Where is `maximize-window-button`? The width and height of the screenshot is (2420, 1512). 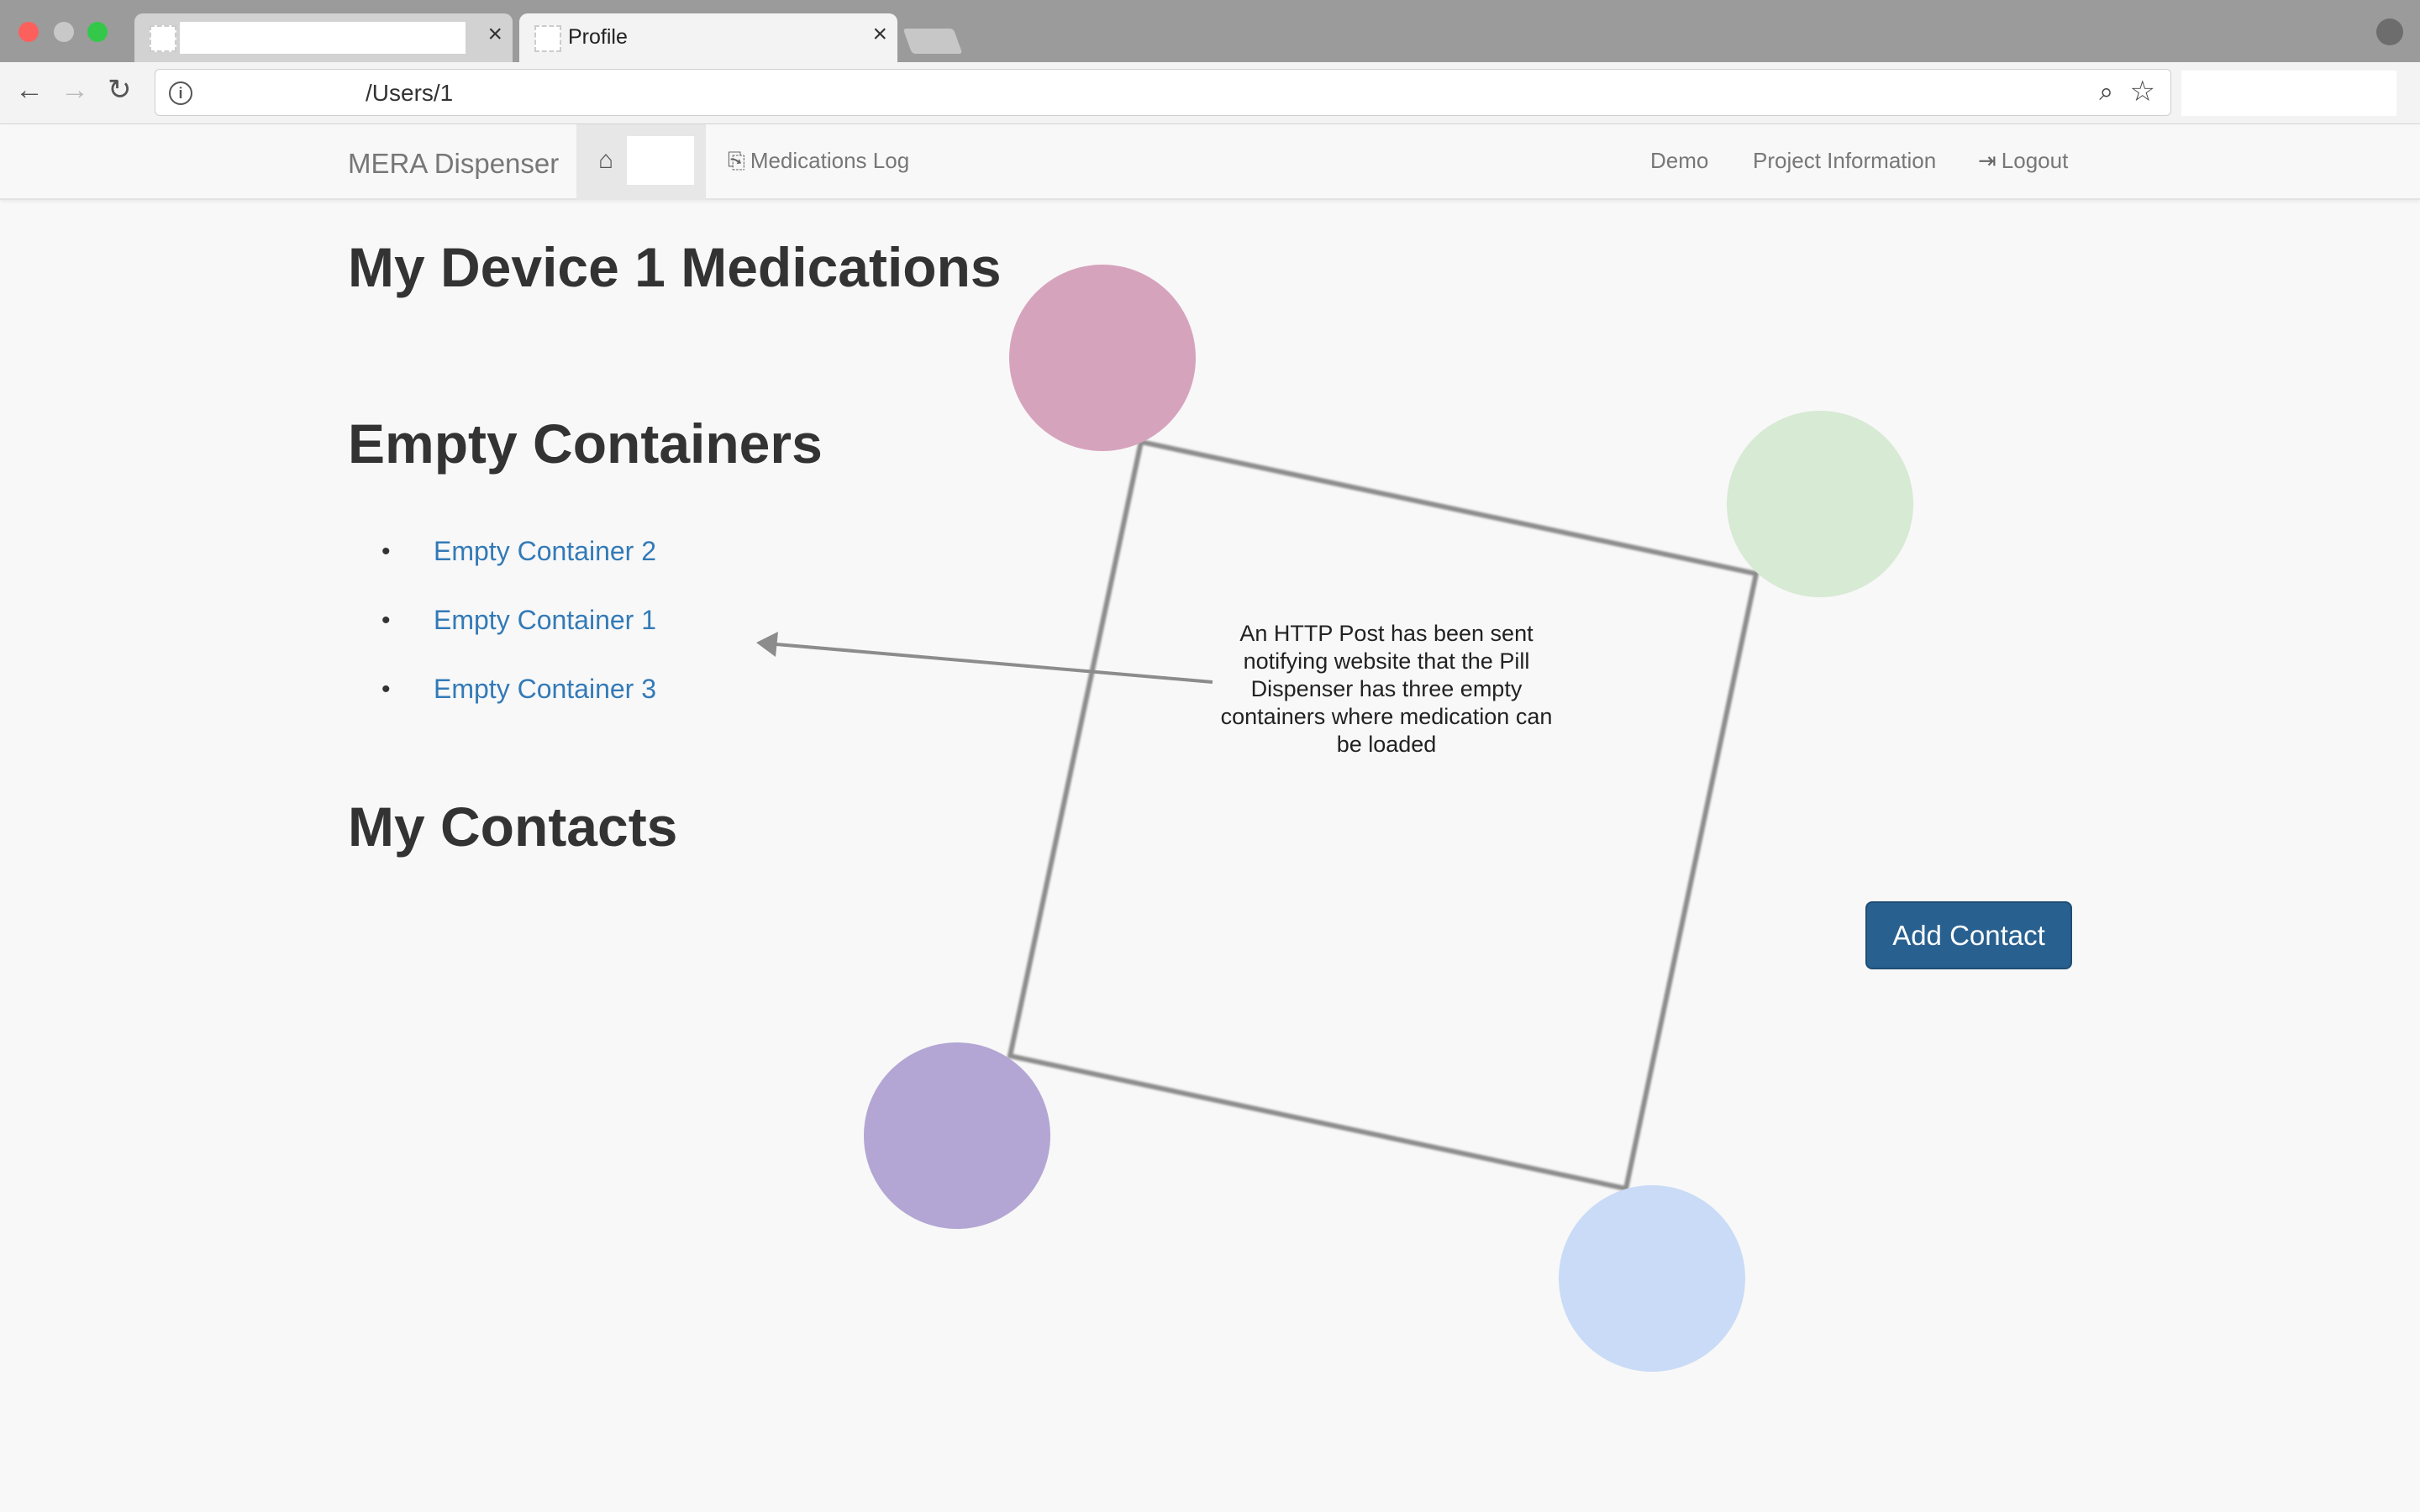
maximize-window-button is located at coordinates (97, 32).